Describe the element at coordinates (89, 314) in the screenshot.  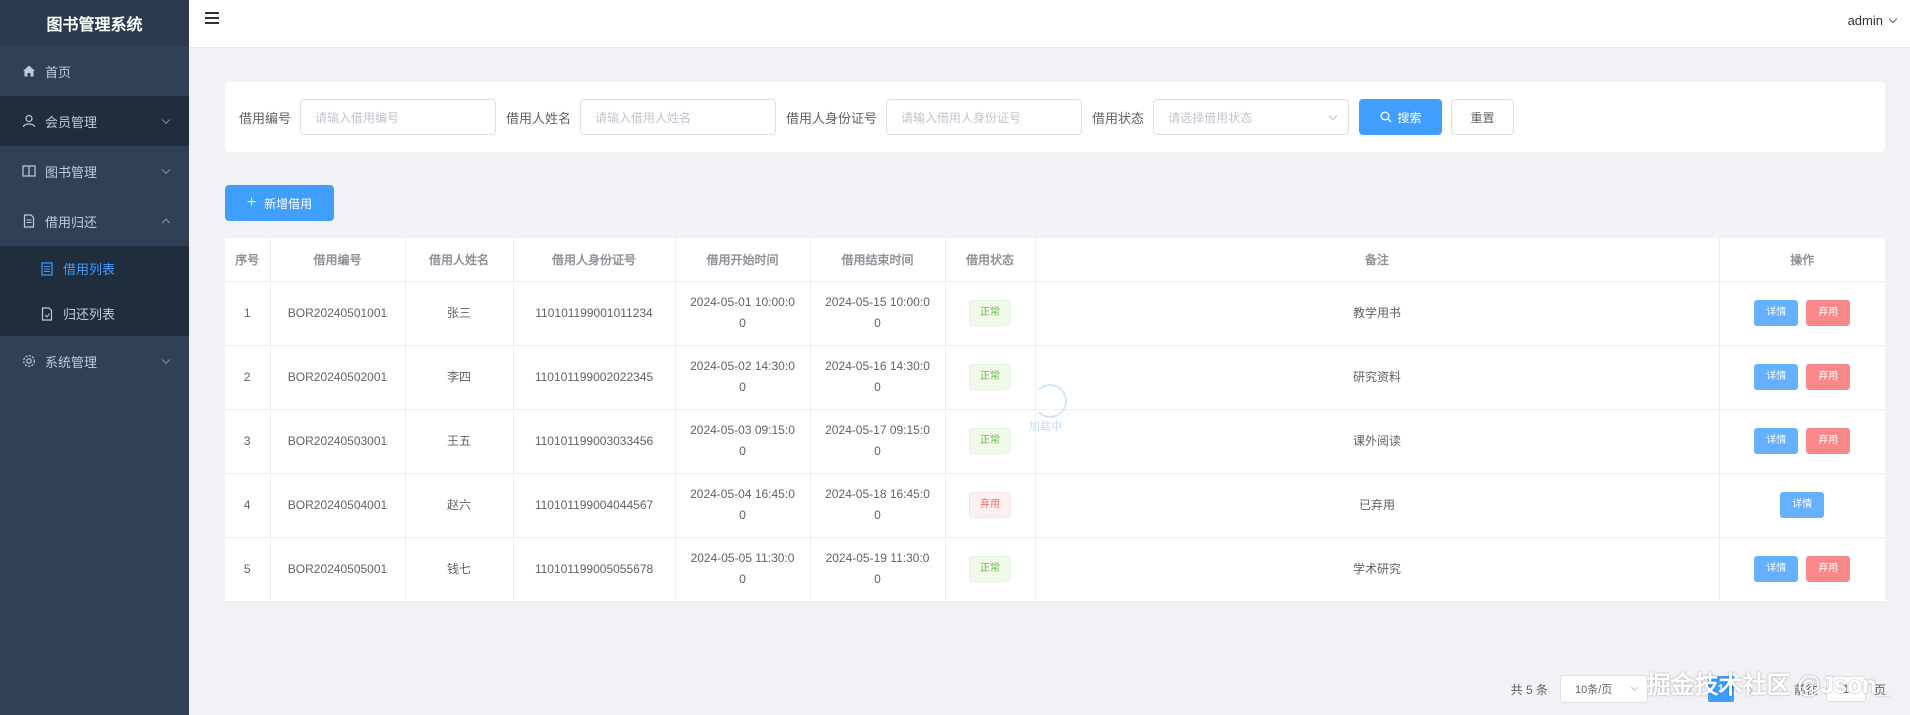
I see `sidebar-item-label: 归还列表` at that location.